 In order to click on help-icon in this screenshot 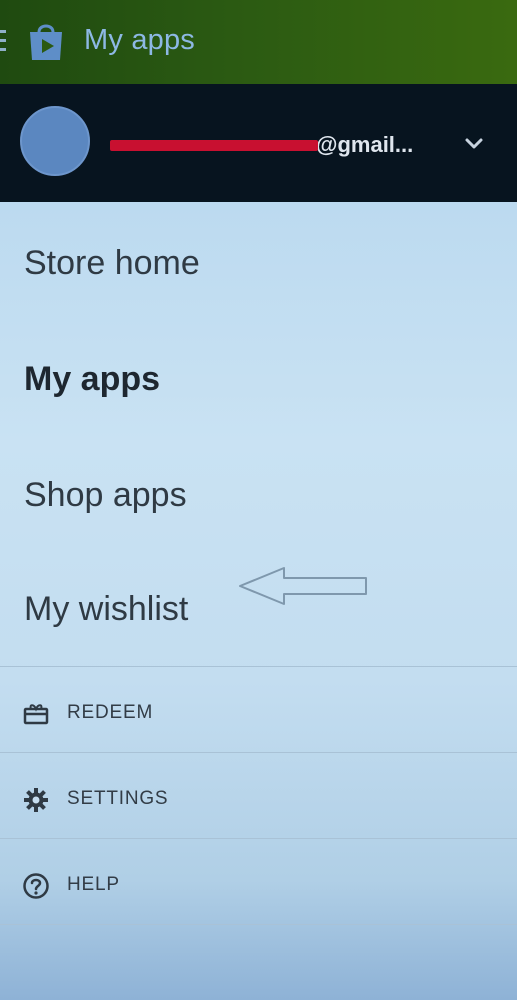, I will do `click(36, 886)`.